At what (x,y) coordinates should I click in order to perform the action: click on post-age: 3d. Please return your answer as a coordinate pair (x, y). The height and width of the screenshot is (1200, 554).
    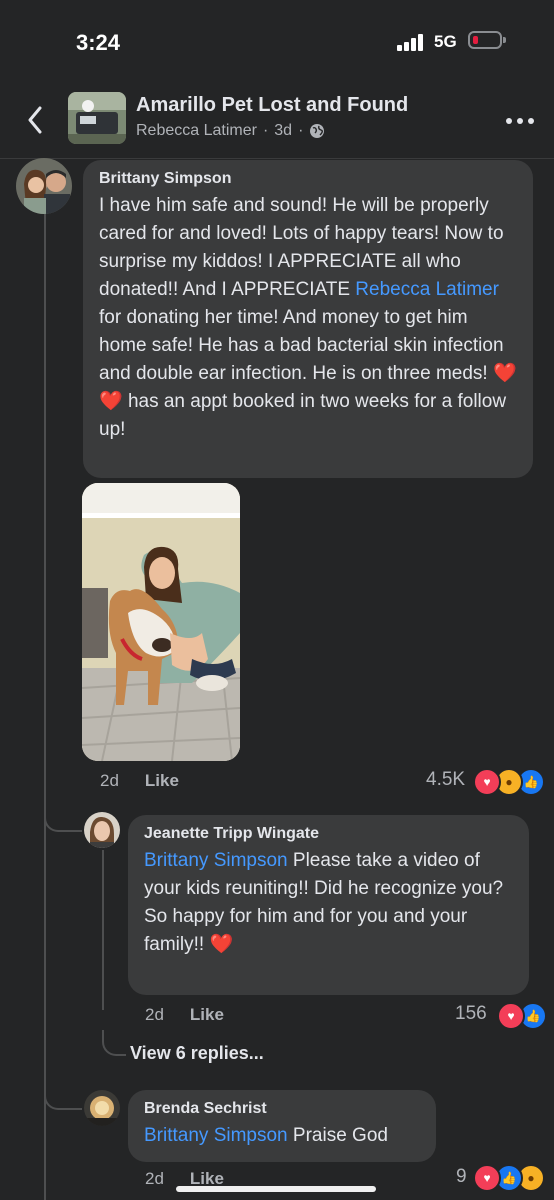
    Looking at the image, I should click on (283, 130).